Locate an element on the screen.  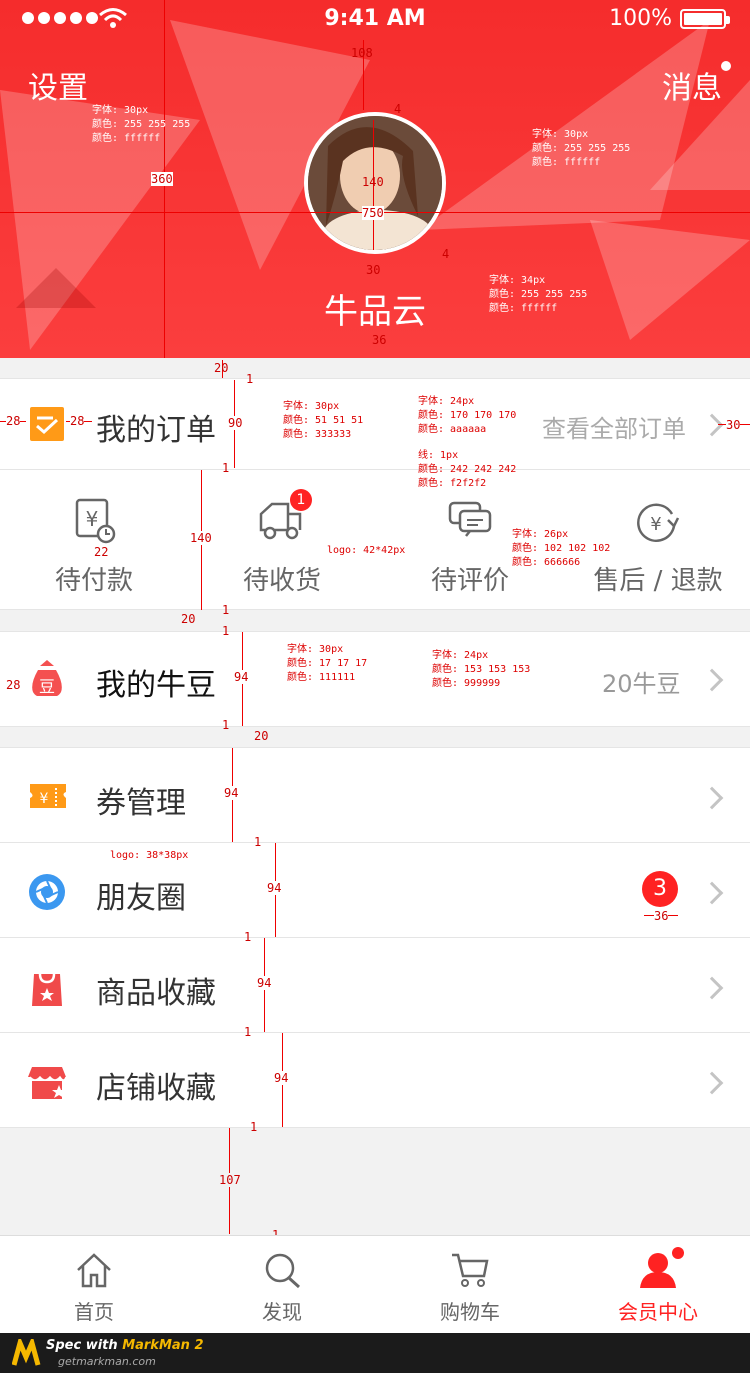
beans-value: 20牛豆 is located at coordinates (641, 684).